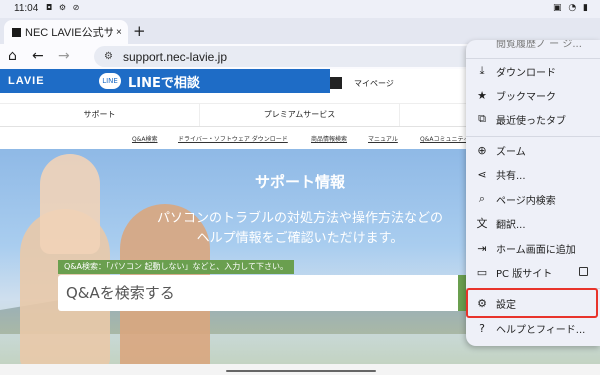  I want to click on subnav-manual: マニュアル, so click(383, 138).